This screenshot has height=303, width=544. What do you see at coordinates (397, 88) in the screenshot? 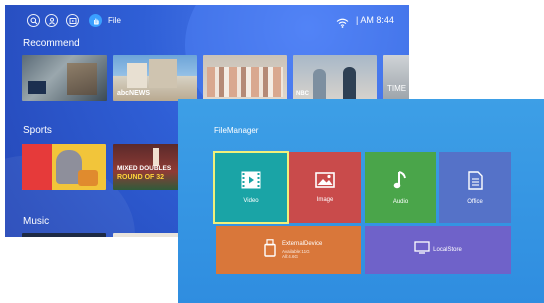
I see `time-text: TIME` at bounding box center [397, 88].